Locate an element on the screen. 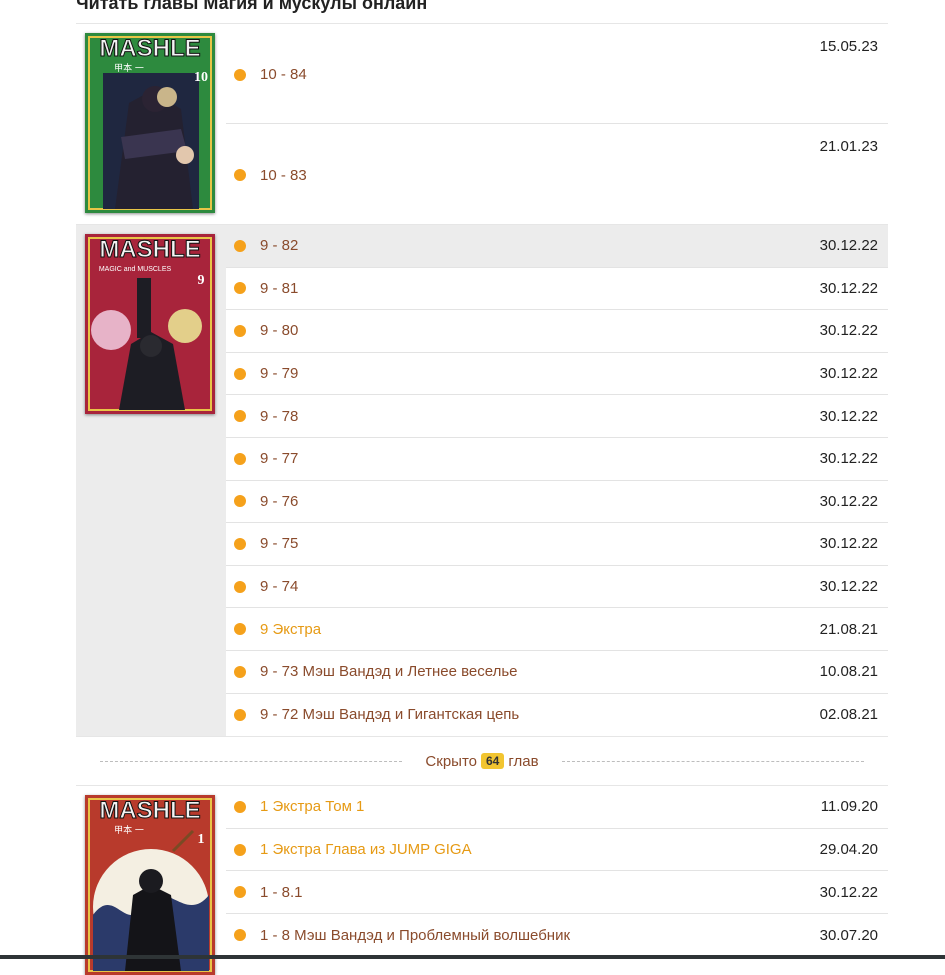 The image size is (945, 975). chapter-link: 9 - 79 is located at coordinates (540, 373).